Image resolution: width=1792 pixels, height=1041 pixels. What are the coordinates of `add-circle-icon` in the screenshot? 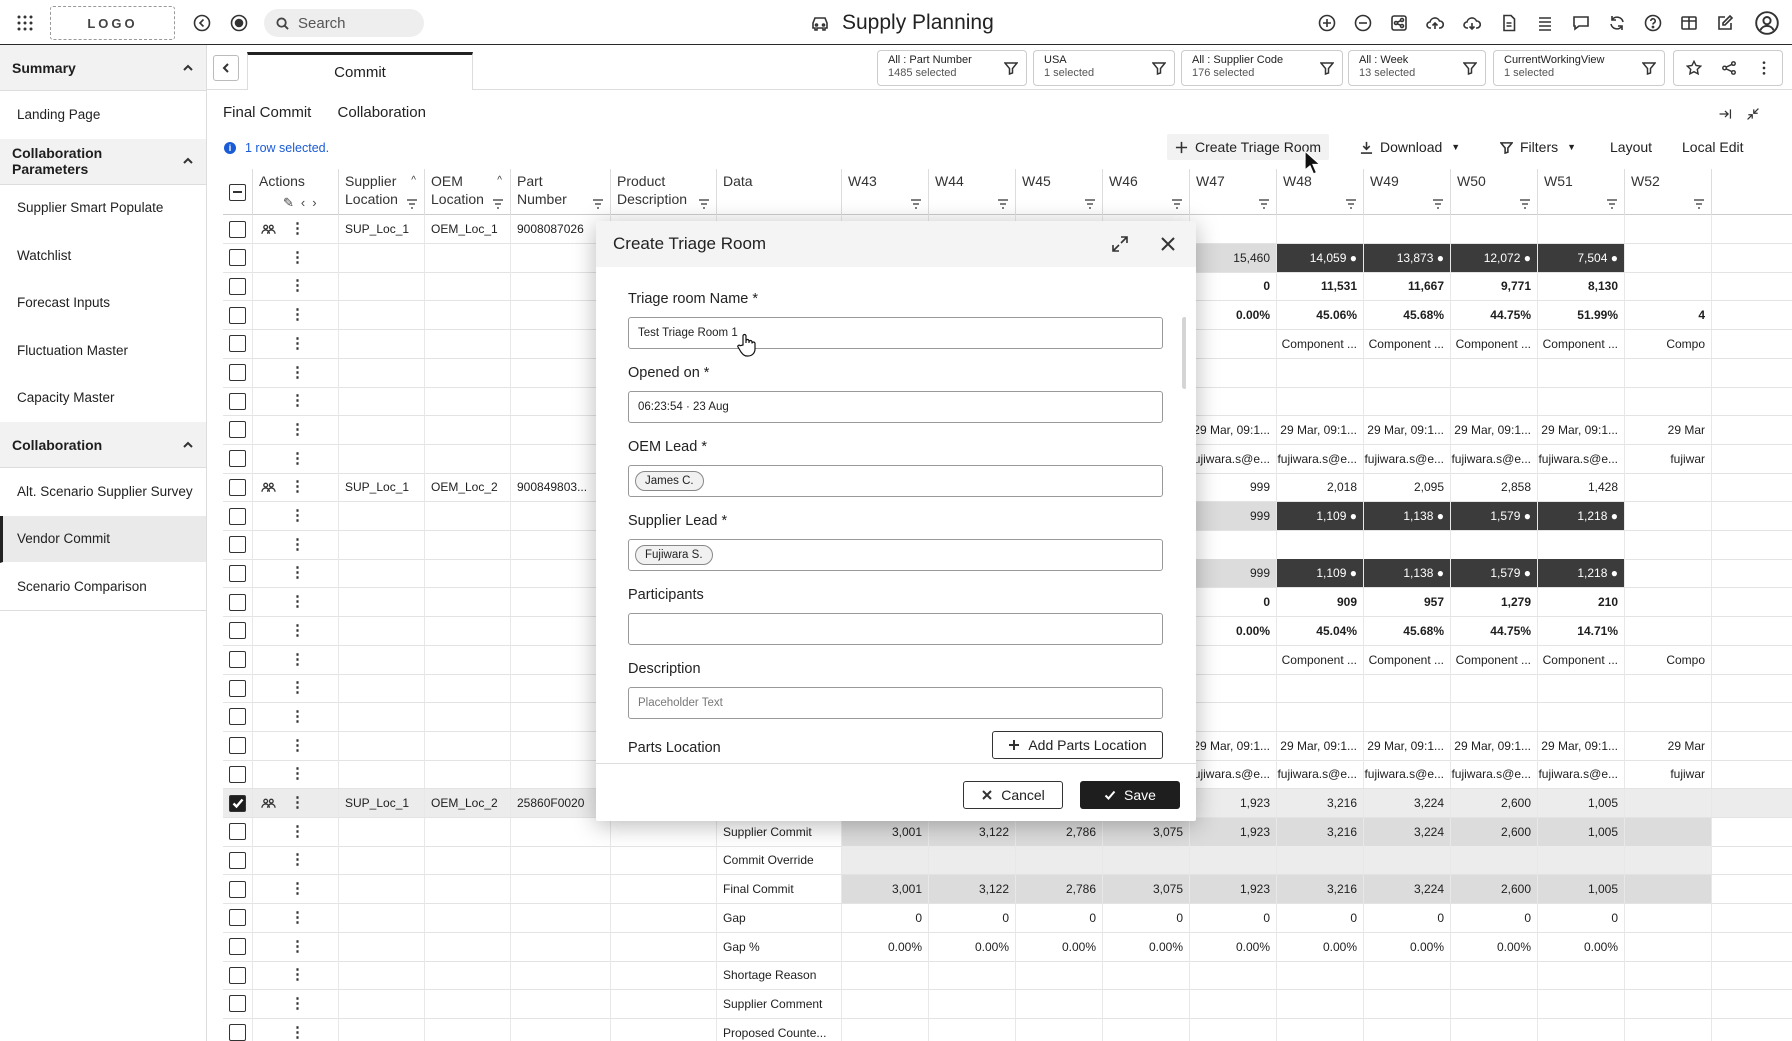 It's located at (1327, 23).